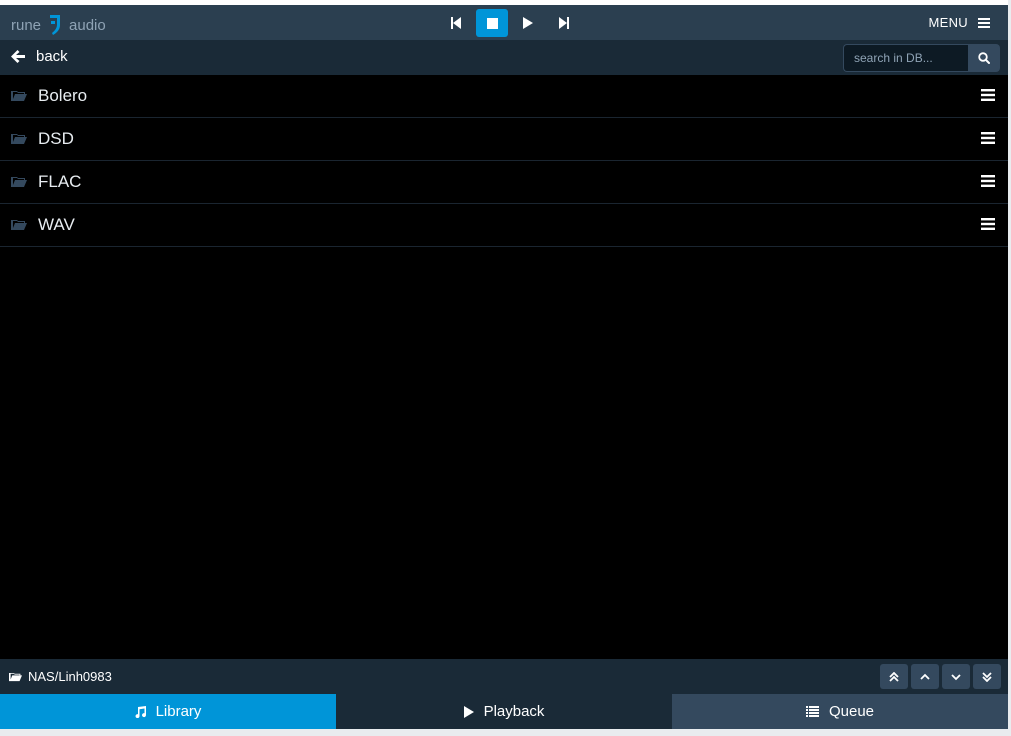 The image size is (1011, 736). I want to click on chevron-down-icon, so click(956, 676).